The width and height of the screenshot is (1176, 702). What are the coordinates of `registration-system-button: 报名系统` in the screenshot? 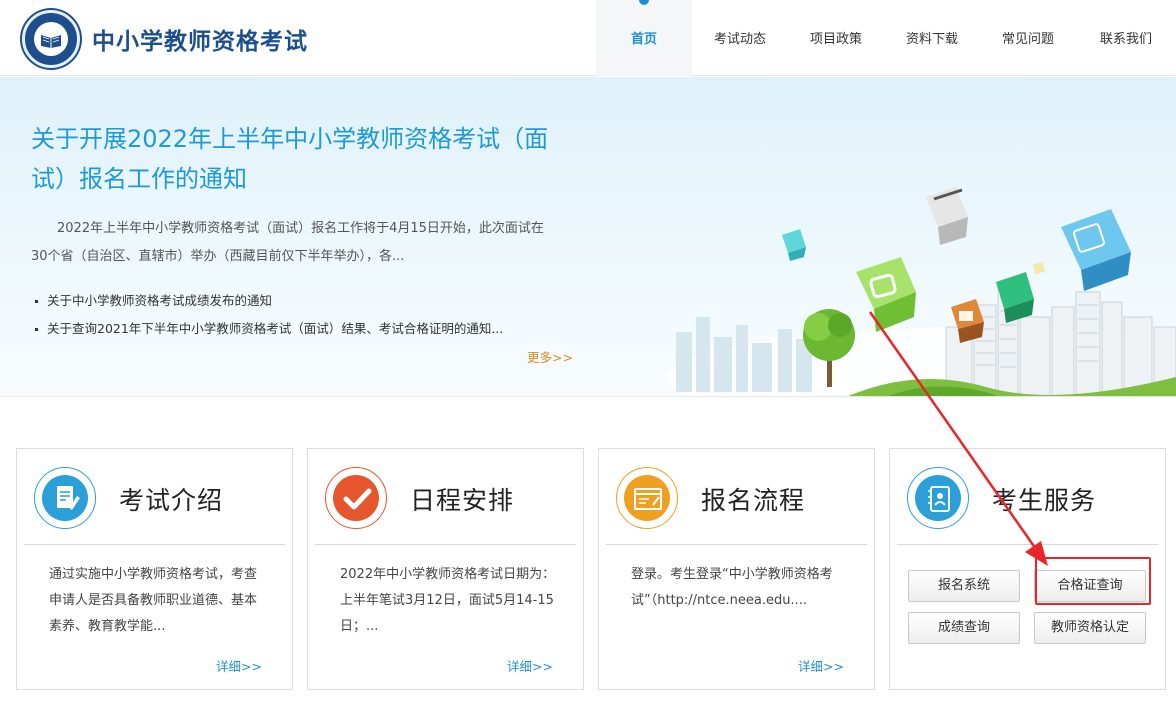 It's located at (964, 586).